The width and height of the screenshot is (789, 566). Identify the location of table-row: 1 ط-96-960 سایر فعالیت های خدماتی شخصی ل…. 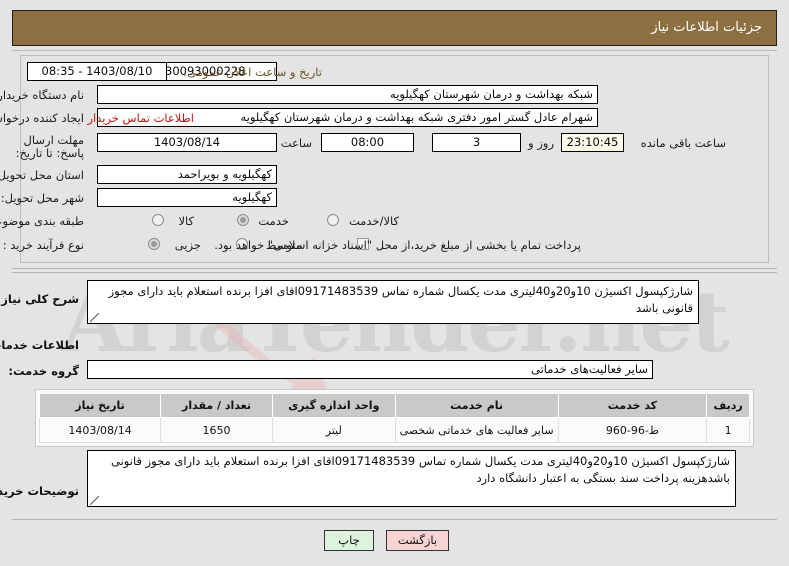
(394, 430).